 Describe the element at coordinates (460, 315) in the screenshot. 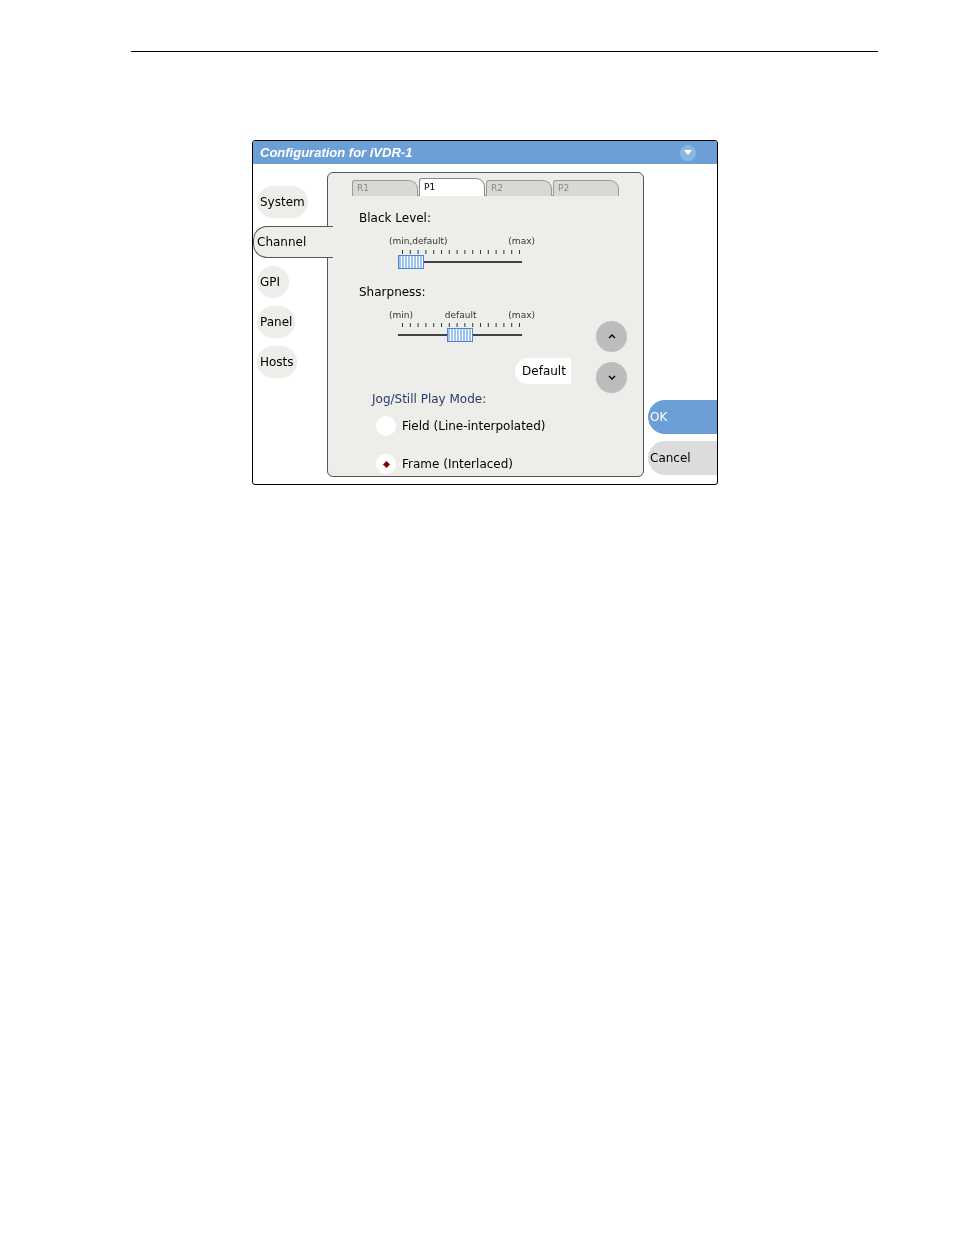

I see `scale-label: default` at that location.